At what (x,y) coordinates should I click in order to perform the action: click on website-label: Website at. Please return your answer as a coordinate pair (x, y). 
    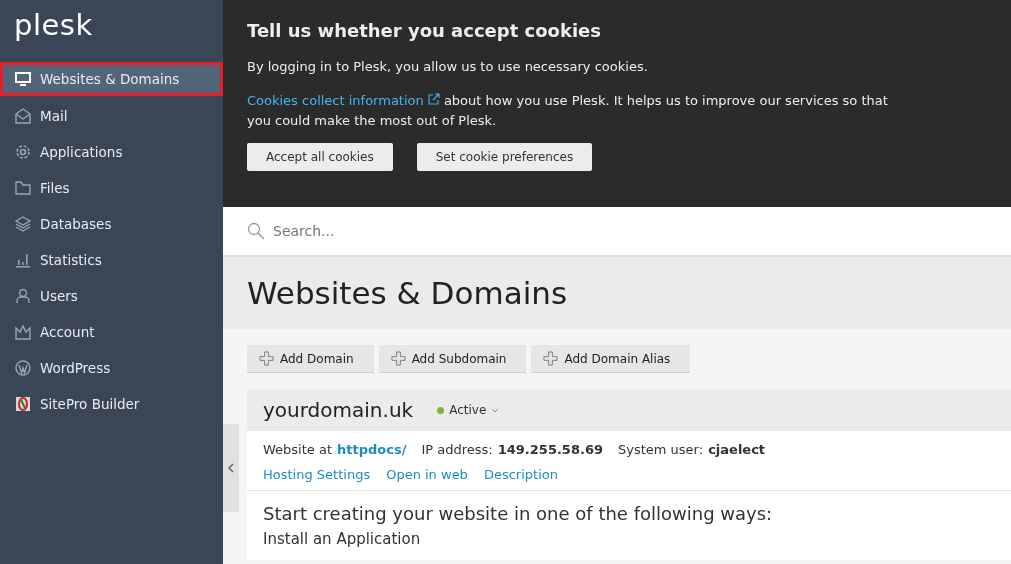
    Looking at the image, I should click on (298, 449).